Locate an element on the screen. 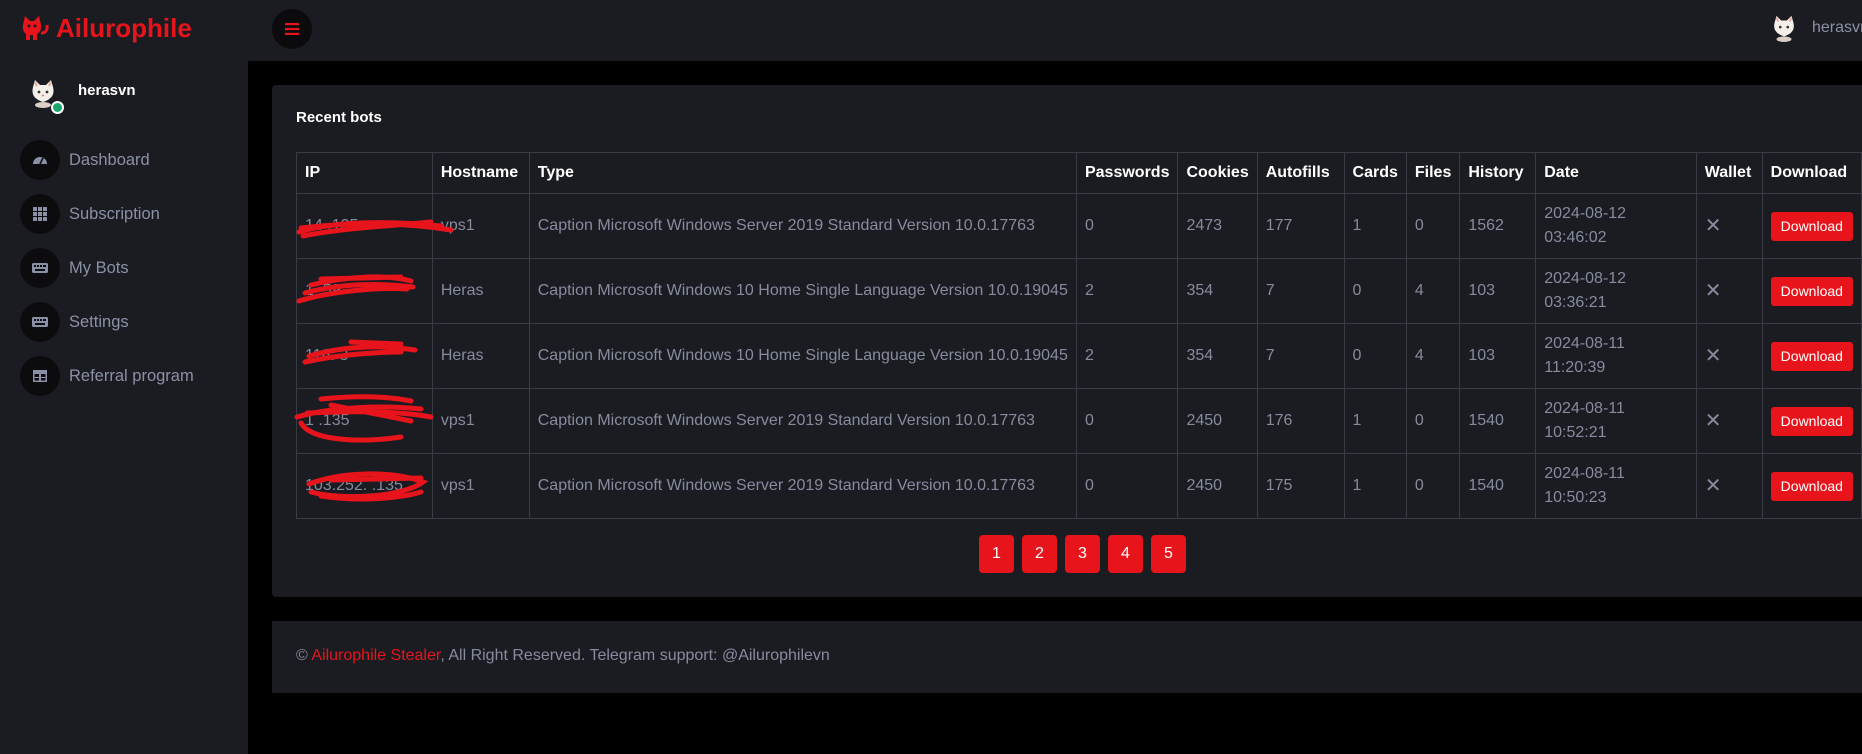  column-header-autofills: Autofills is located at coordinates (1300, 173).